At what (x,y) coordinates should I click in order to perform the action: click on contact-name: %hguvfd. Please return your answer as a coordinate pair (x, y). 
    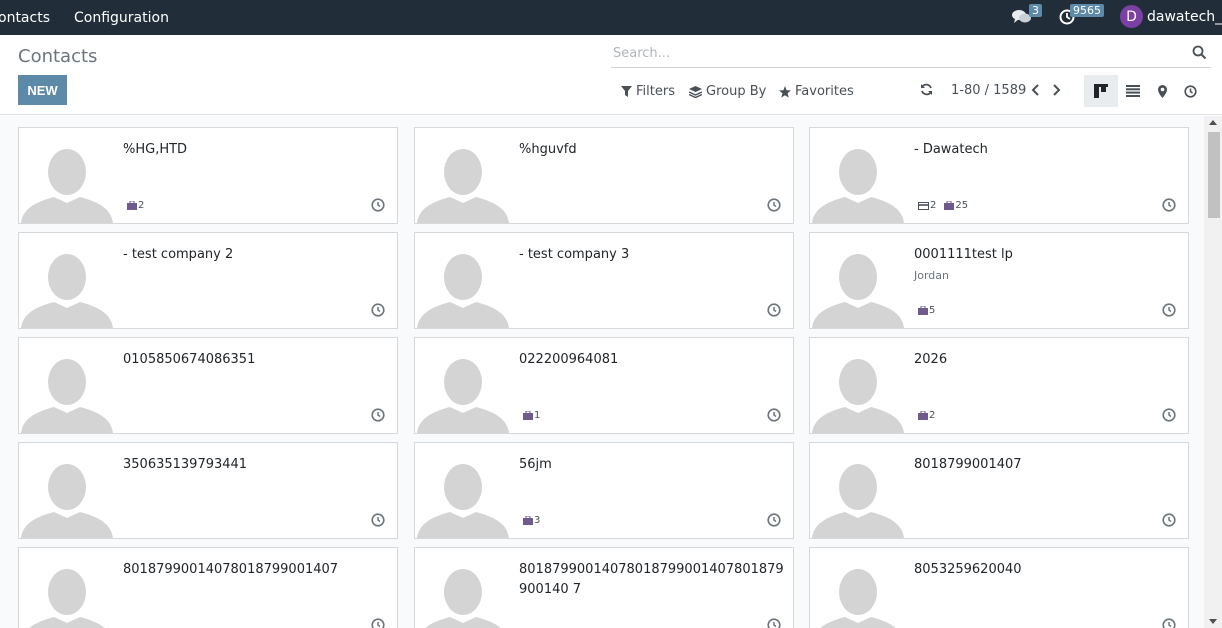
    Looking at the image, I should click on (548, 149).